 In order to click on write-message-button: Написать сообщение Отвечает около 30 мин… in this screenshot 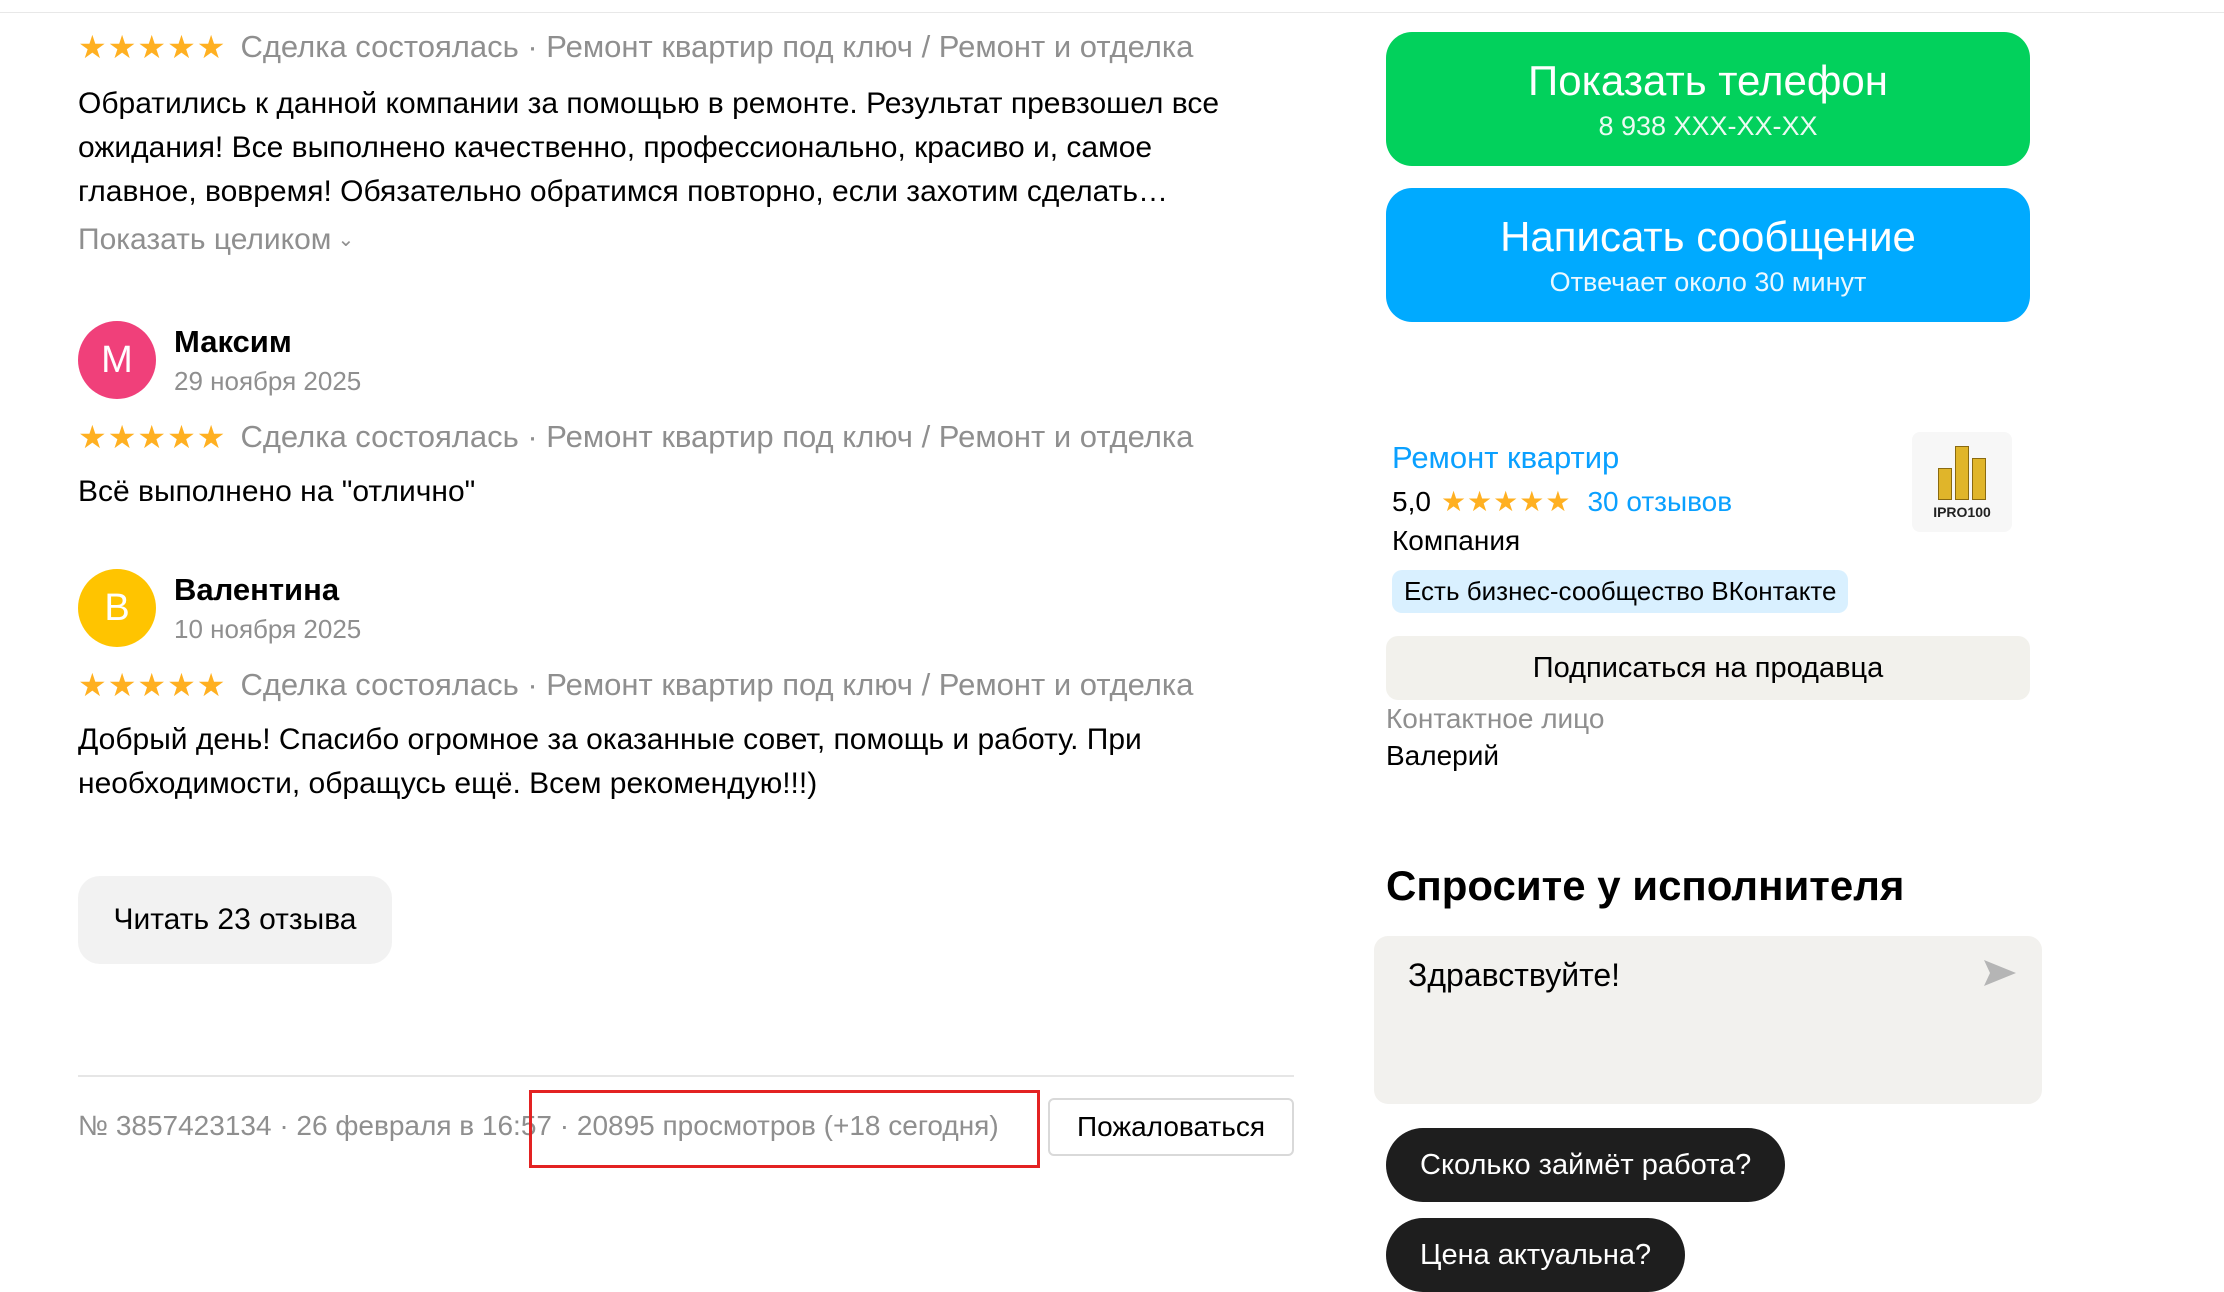, I will do `click(1708, 255)`.